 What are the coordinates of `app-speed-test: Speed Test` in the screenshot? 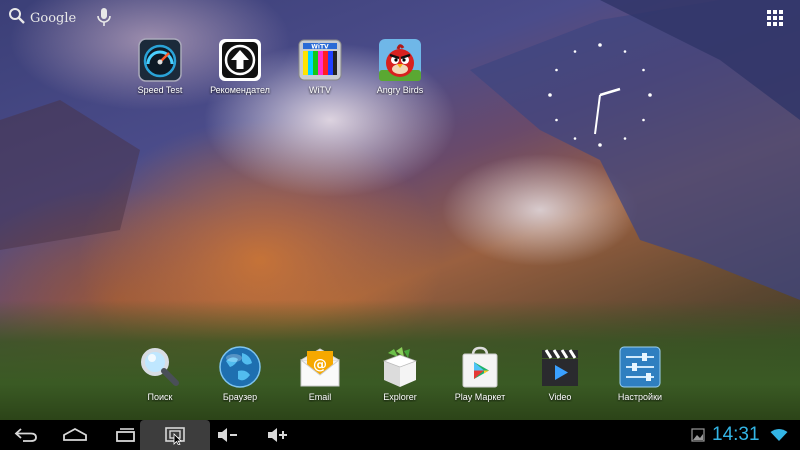 It's located at (160, 66).